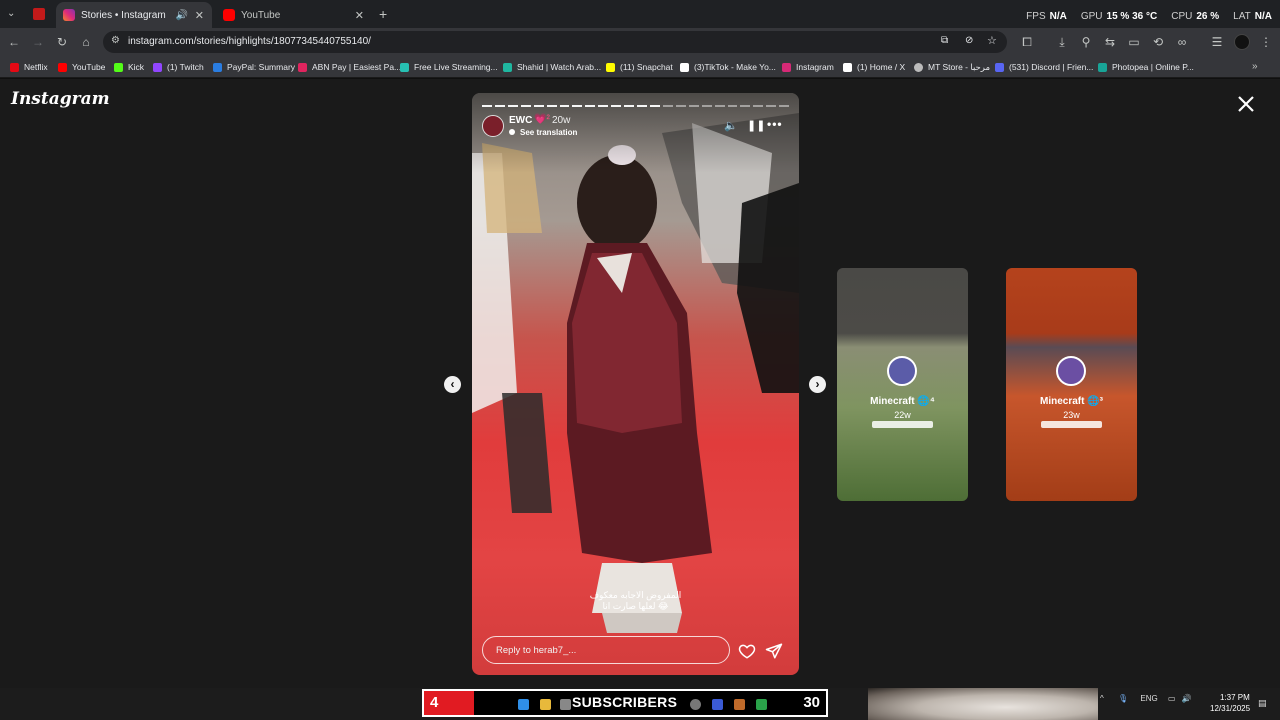  I want to click on new-tab-button: +, so click(383, 14).